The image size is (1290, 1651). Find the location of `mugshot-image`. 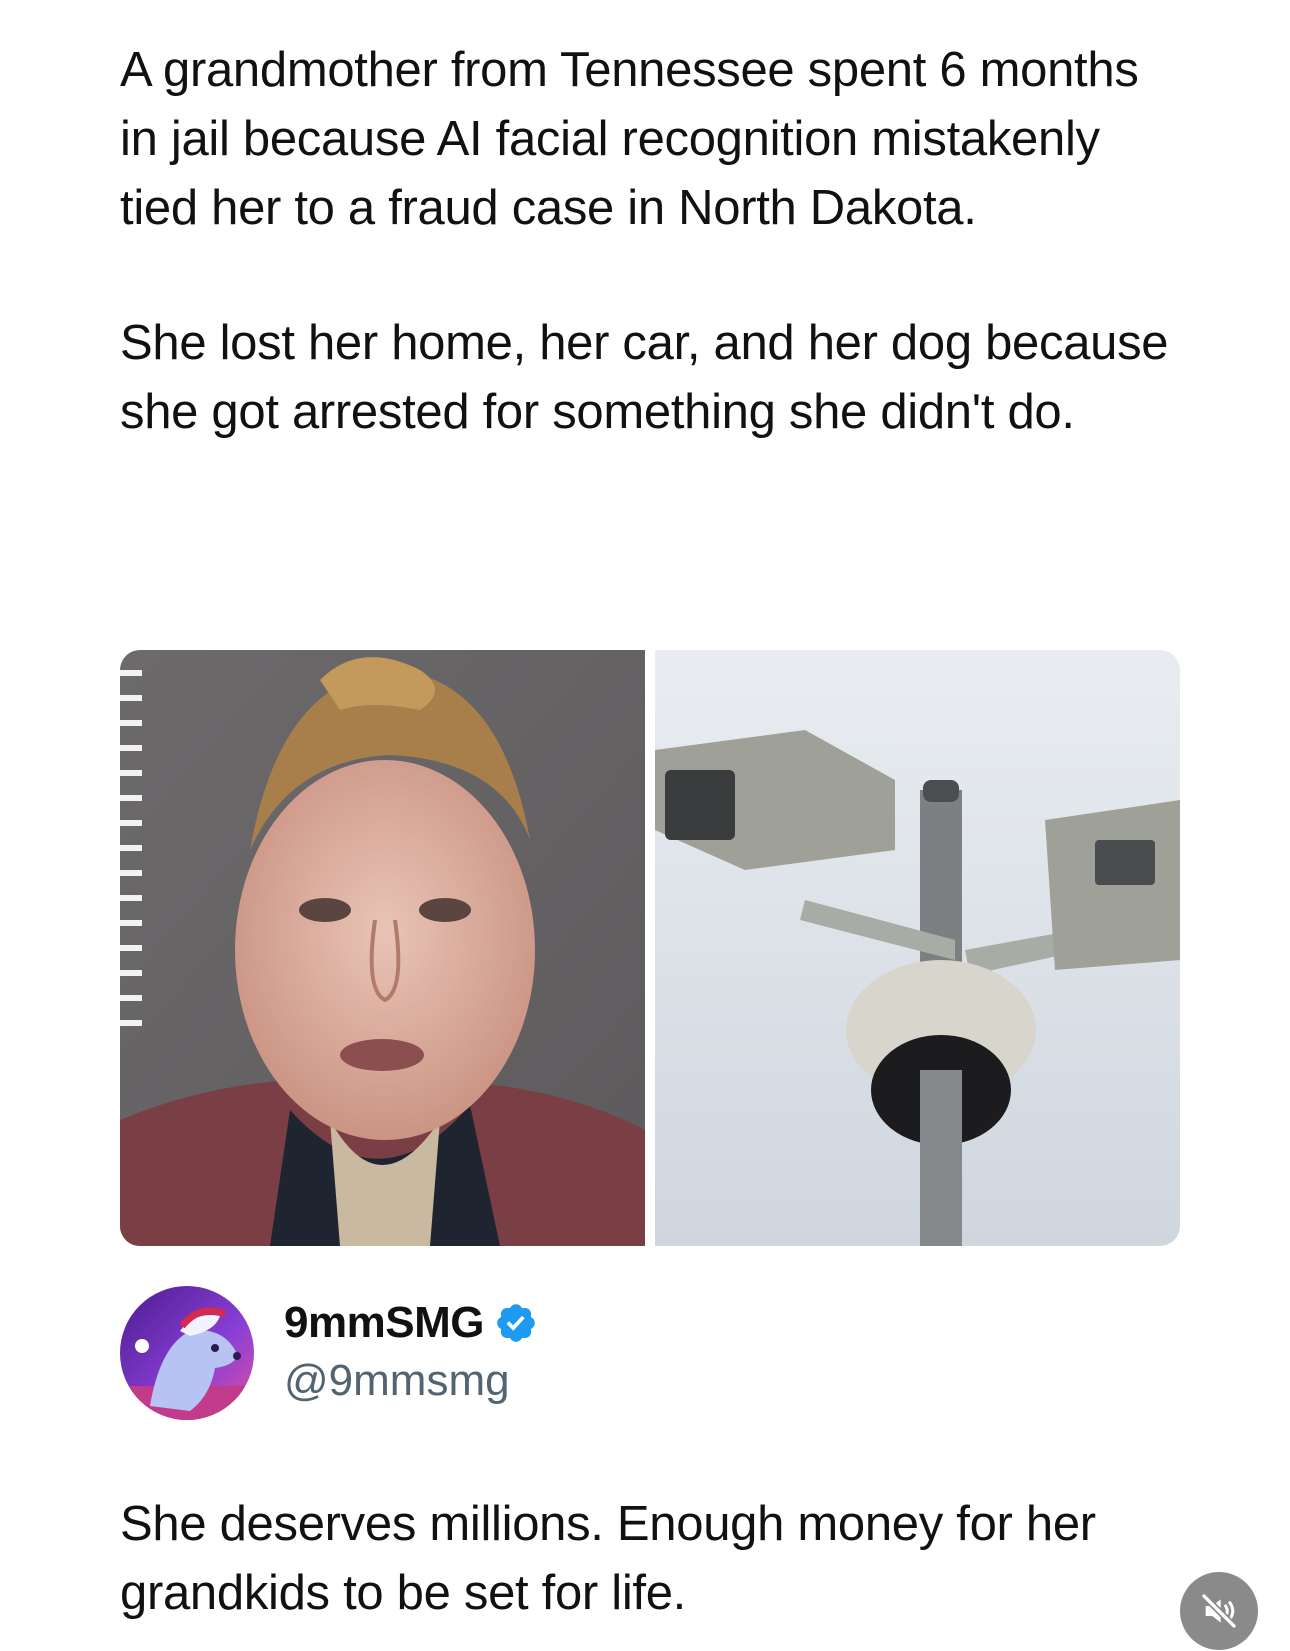

mugshot-image is located at coordinates (382, 948).